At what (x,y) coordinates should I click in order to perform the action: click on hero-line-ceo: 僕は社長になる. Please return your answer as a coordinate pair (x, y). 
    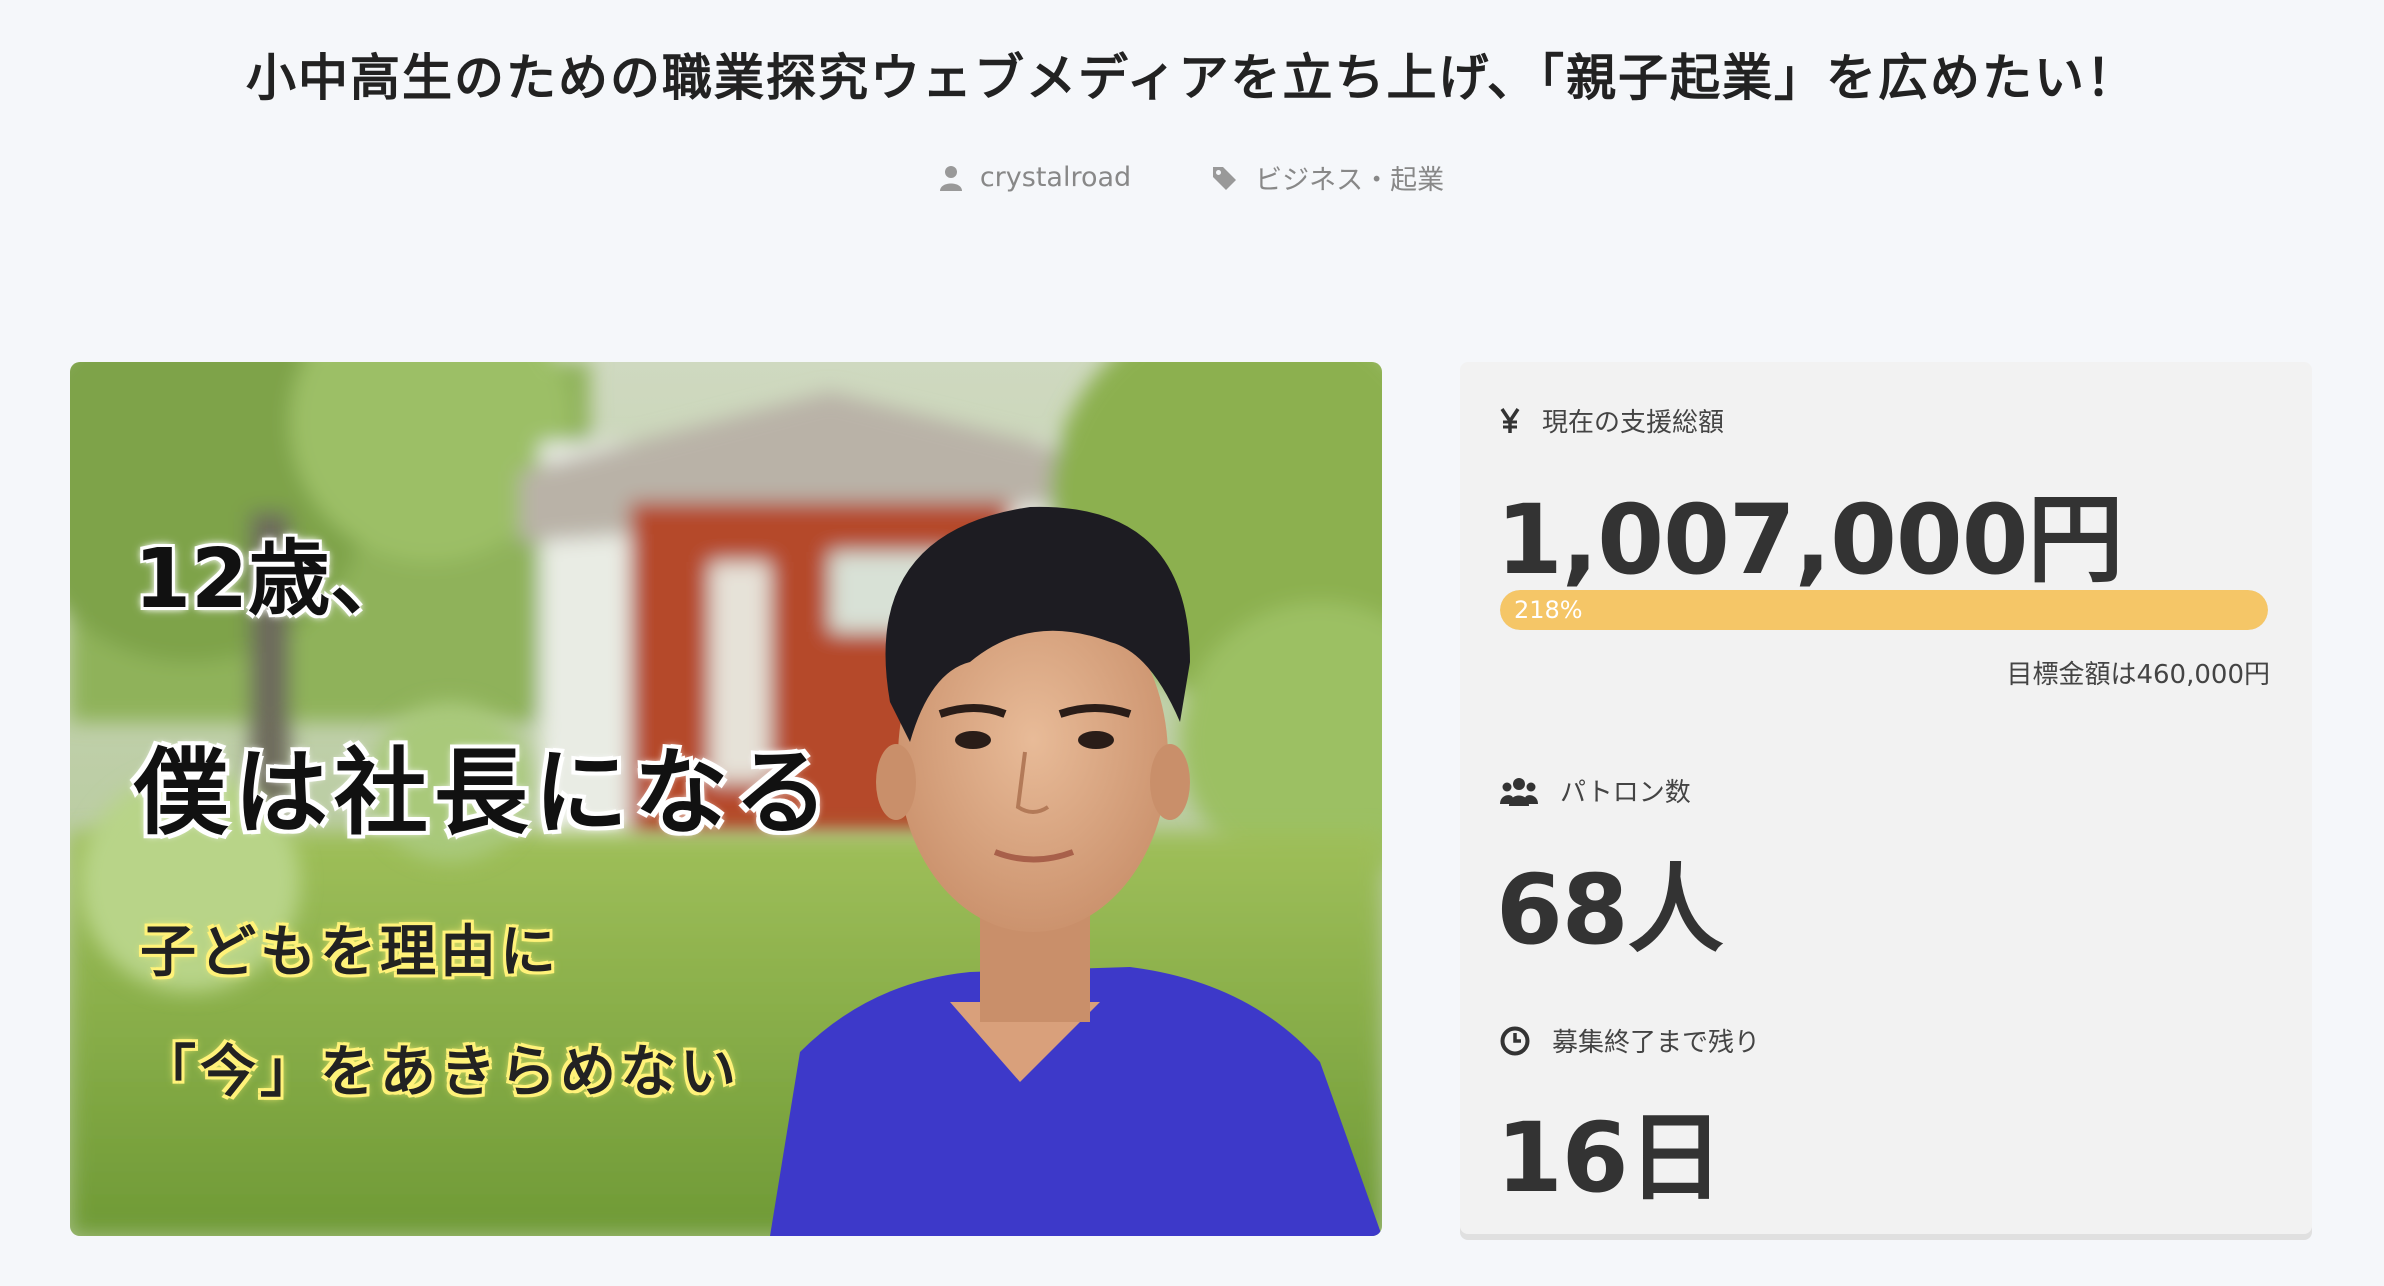
    Looking at the image, I should click on (484, 793).